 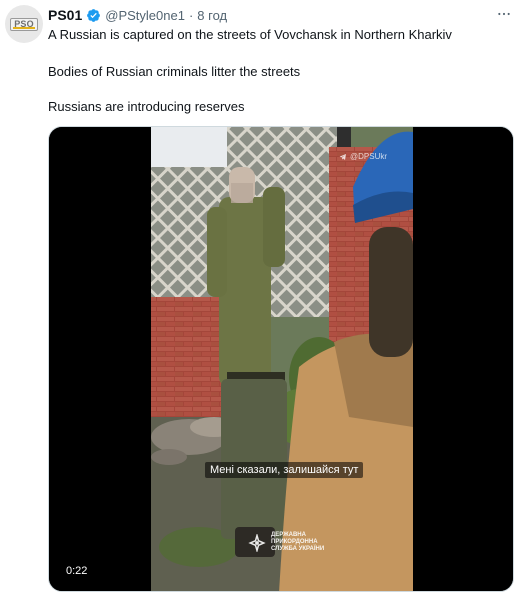 I want to click on verified-badge-icon, so click(x=93, y=15).